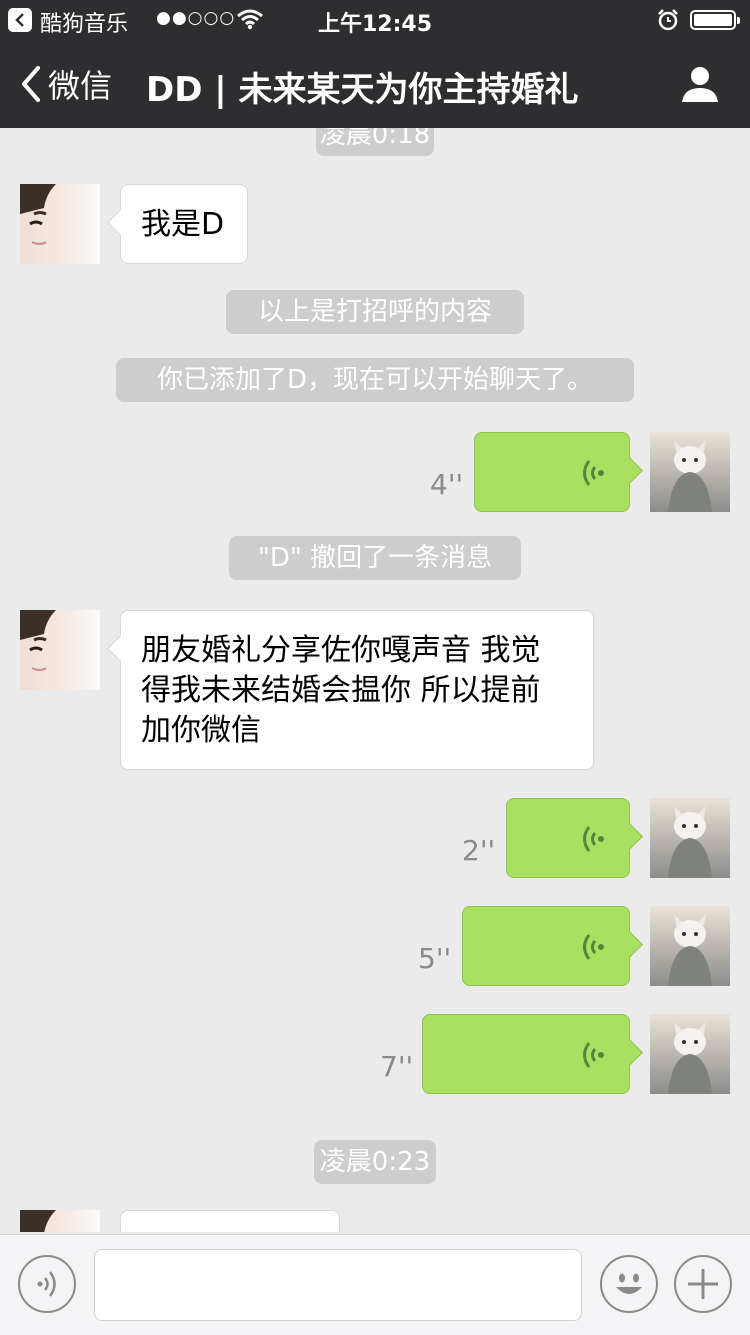 The height and width of the screenshot is (1335, 750). Describe the element at coordinates (338, 1285) in the screenshot. I see `message-input` at that location.